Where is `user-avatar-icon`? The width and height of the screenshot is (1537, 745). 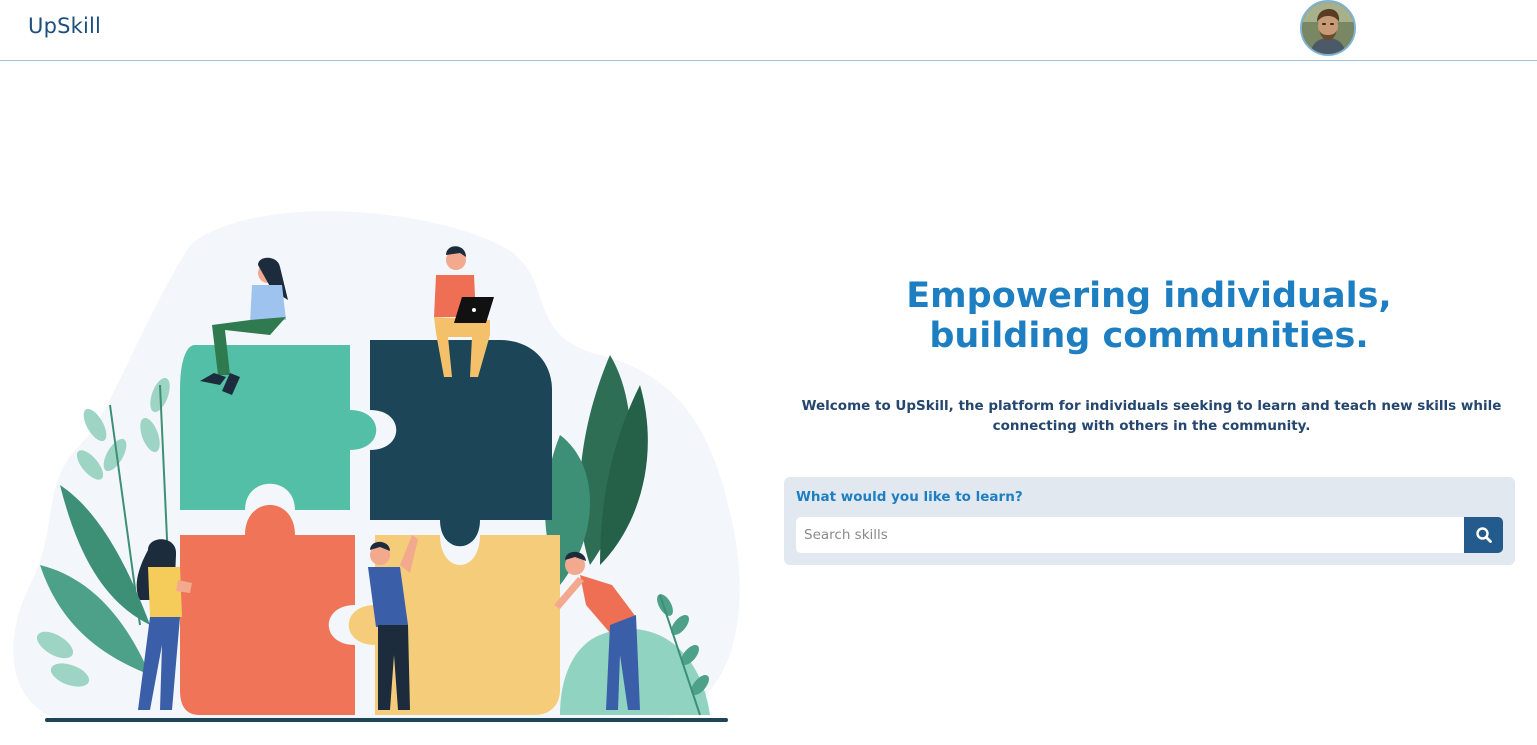
user-avatar-icon is located at coordinates (1328, 28).